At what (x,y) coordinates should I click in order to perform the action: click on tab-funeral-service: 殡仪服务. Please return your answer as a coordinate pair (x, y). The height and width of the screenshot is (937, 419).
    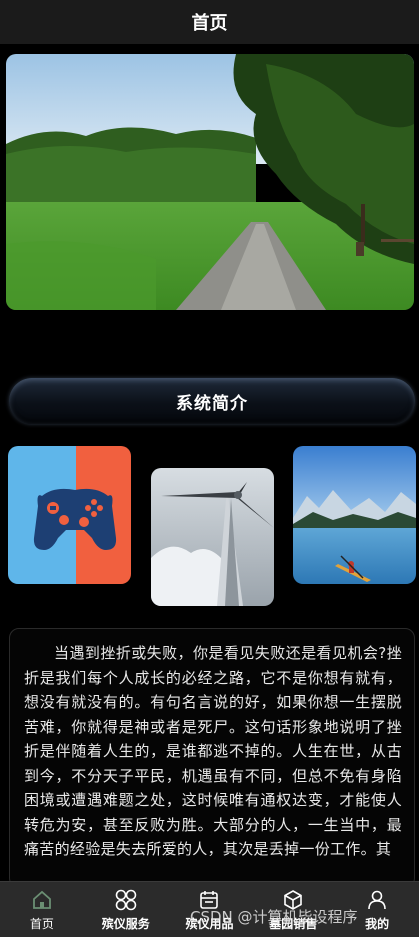
    Looking at the image, I should click on (126, 909).